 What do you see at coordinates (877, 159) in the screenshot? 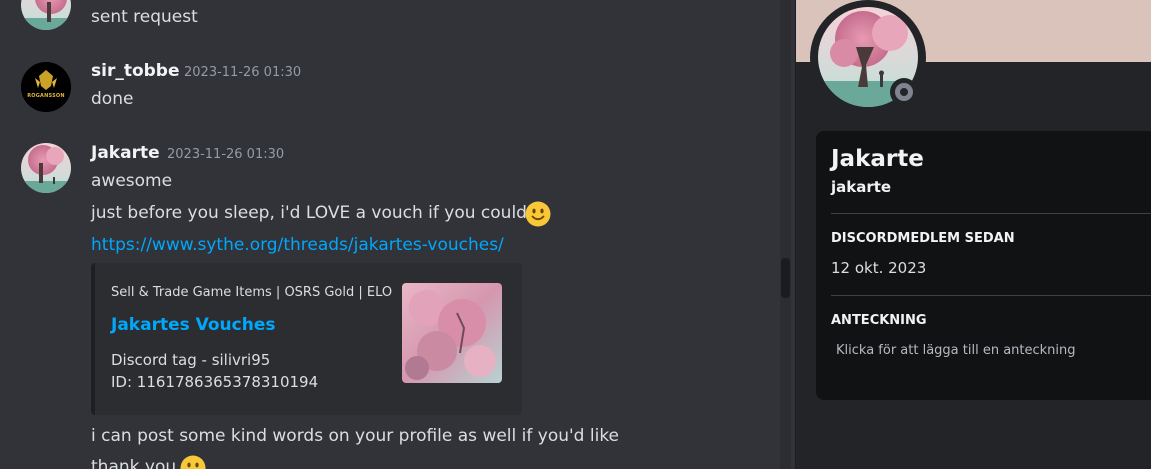
I see `profile-display-name: Jakarte` at bounding box center [877, 159].